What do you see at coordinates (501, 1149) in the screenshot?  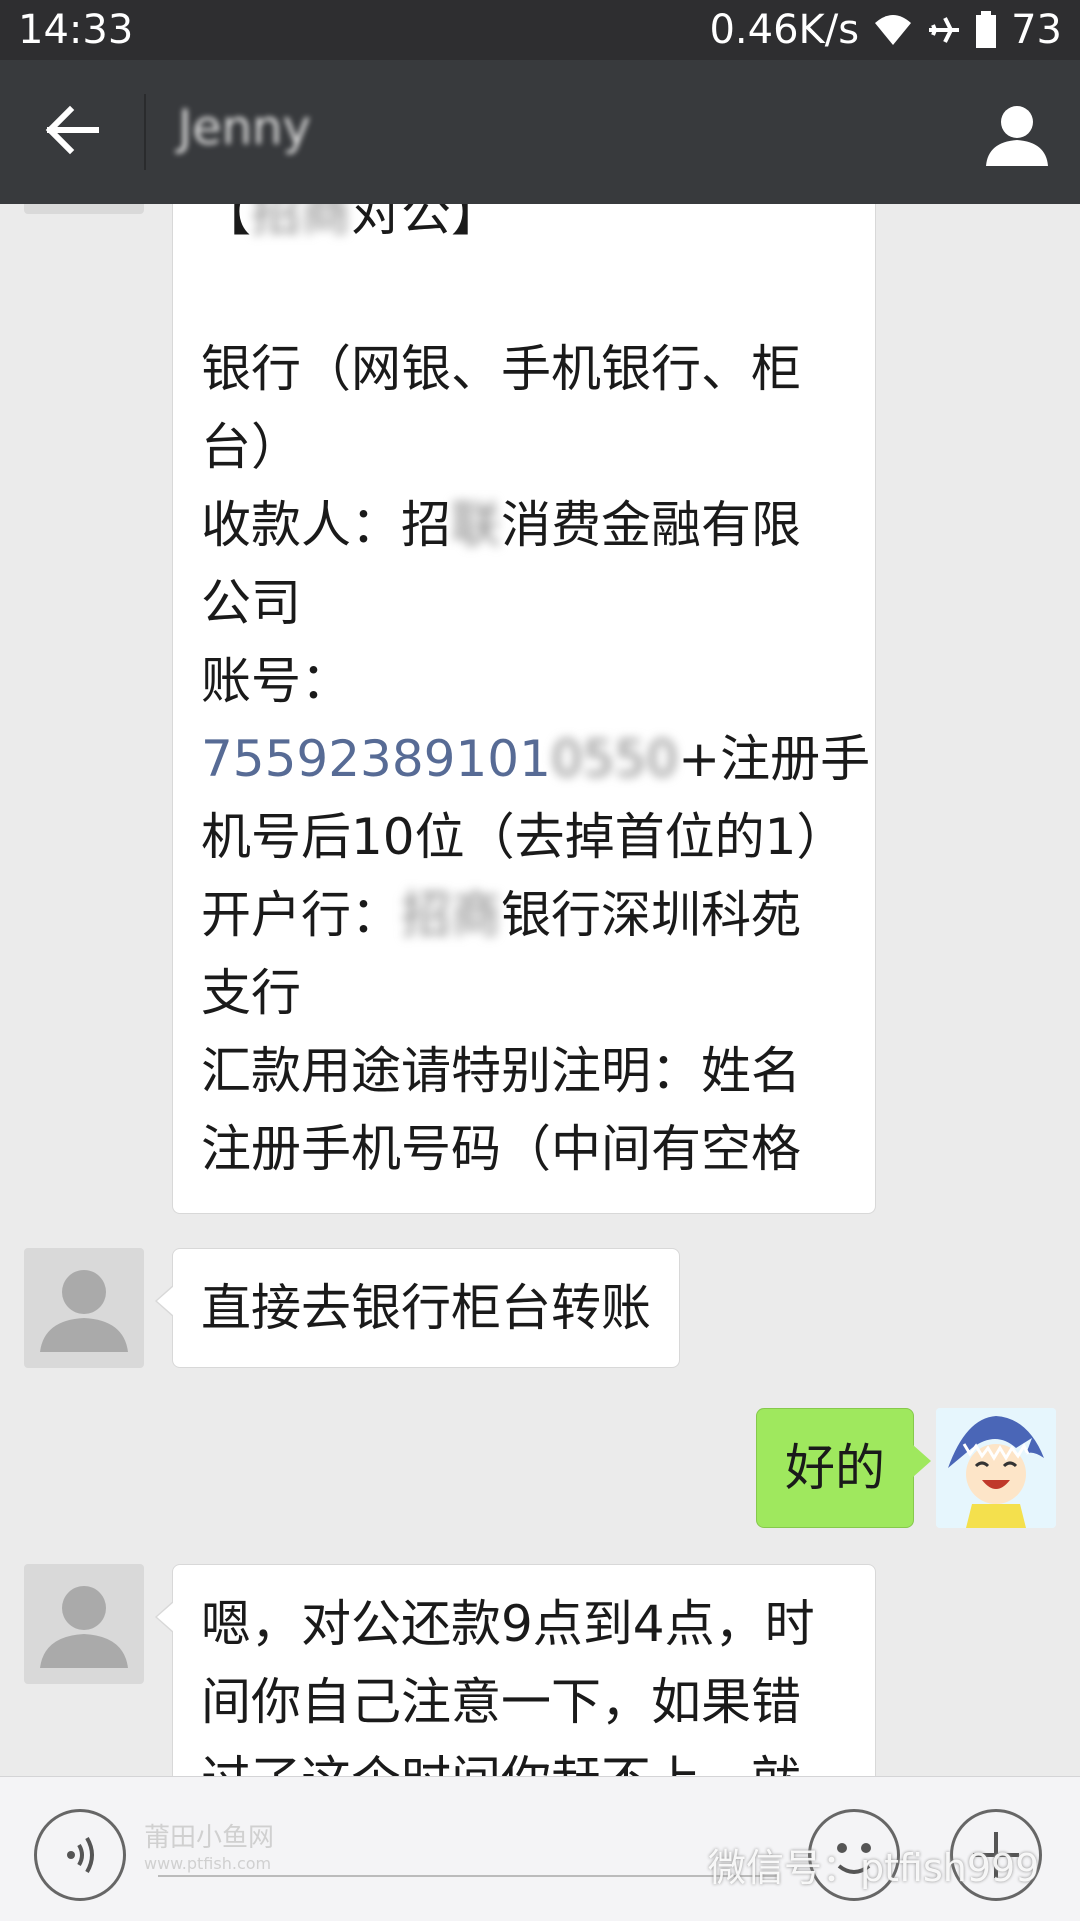 I see `message-line: 注册手机号码（中间有空格` at bounding box center [501, 1149].